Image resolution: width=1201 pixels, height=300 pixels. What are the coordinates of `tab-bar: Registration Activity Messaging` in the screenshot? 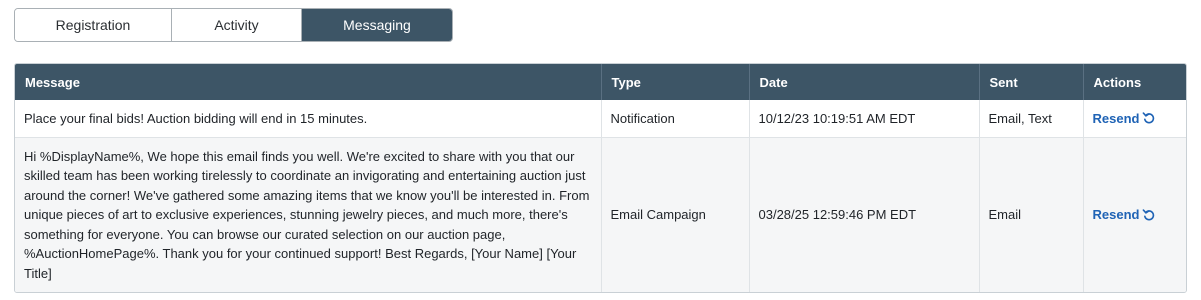 It's located at (233, 25).